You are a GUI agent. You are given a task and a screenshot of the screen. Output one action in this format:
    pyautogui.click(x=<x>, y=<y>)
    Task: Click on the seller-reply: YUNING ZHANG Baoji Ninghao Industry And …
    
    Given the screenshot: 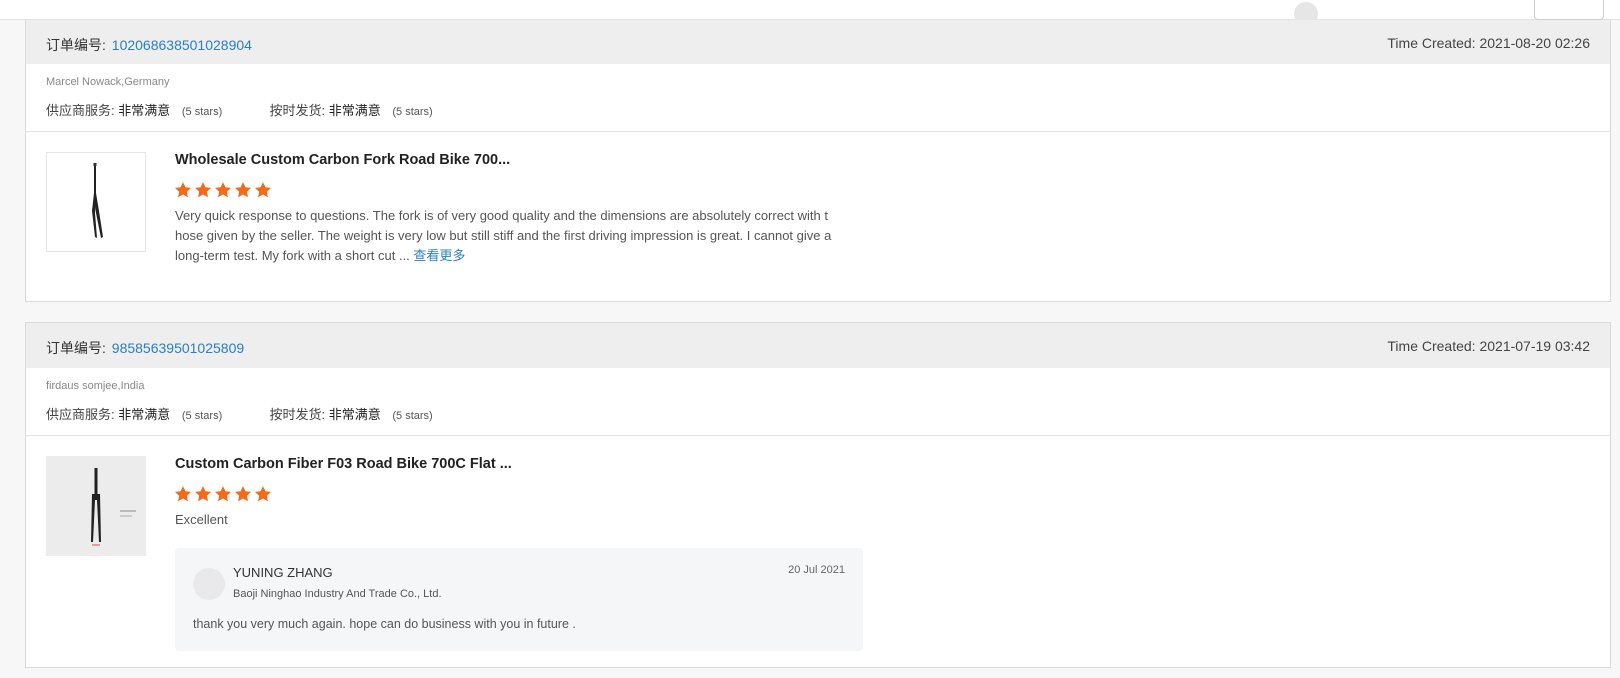 What is the action you would take?
    pyautogui.click(x=519, y=599)
    